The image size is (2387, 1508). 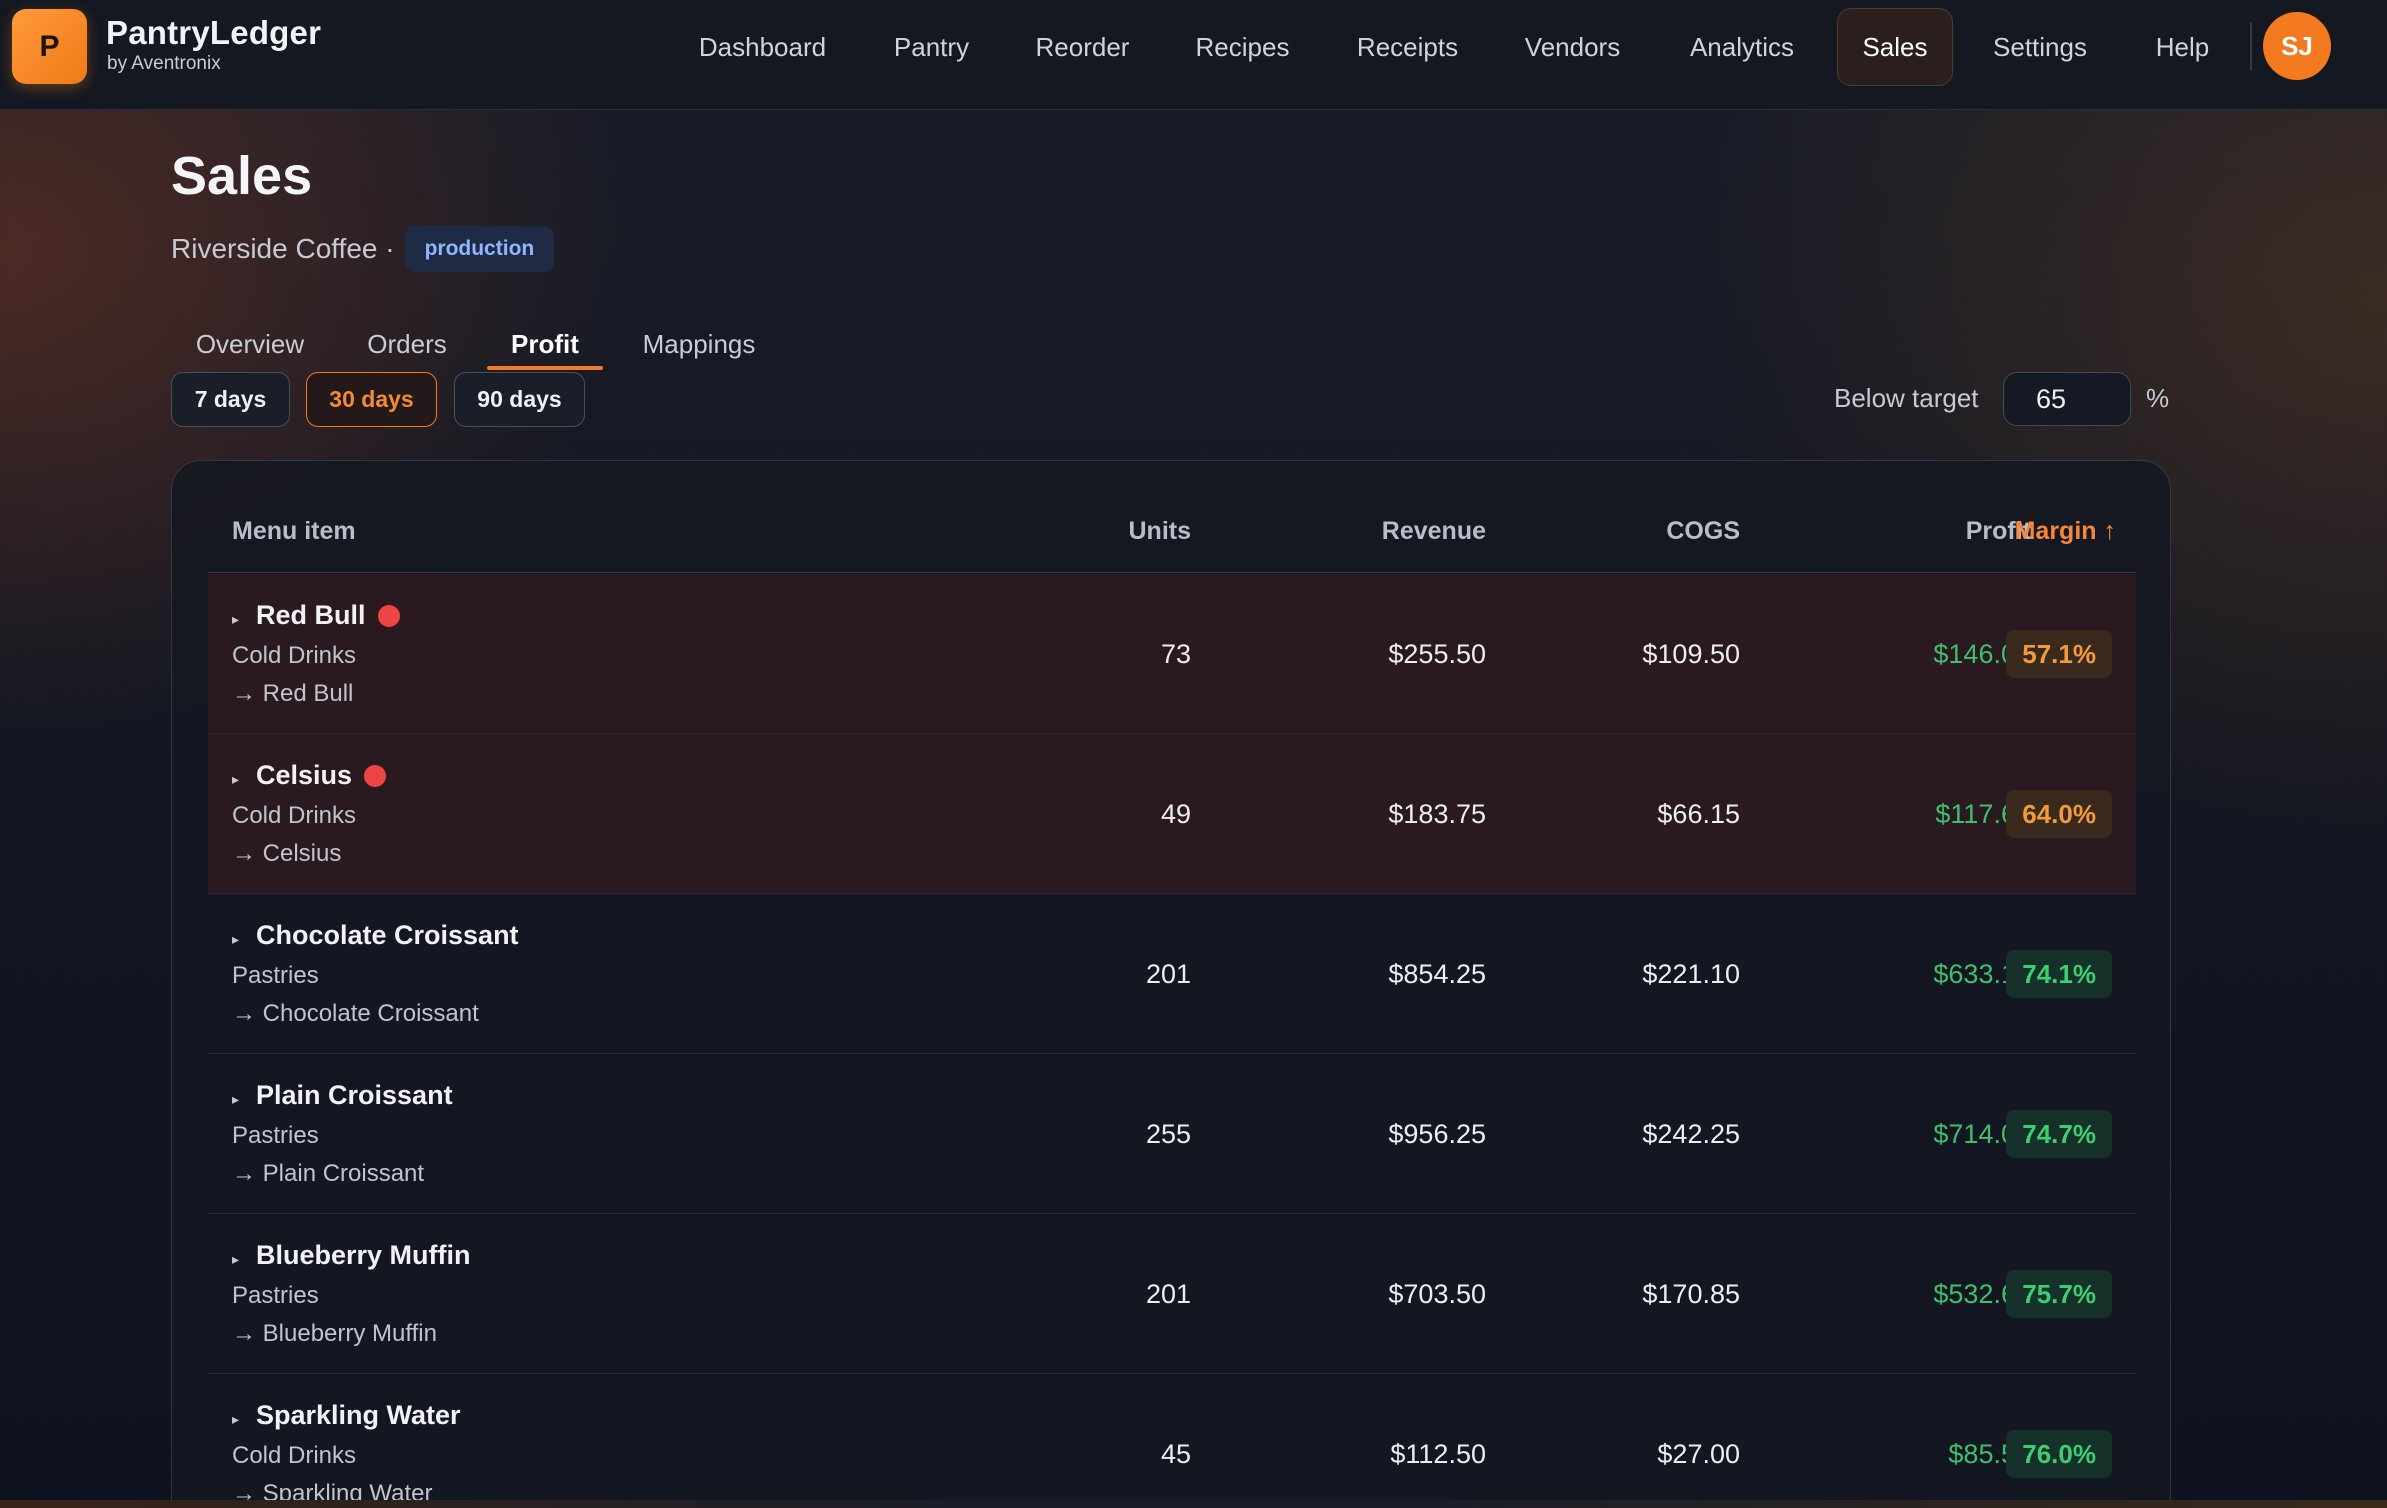 What do you see at coordinates (1691, 973) in the screenshot?
I see `cogs-cell: $221.10` at bounding box center [1691, 973].